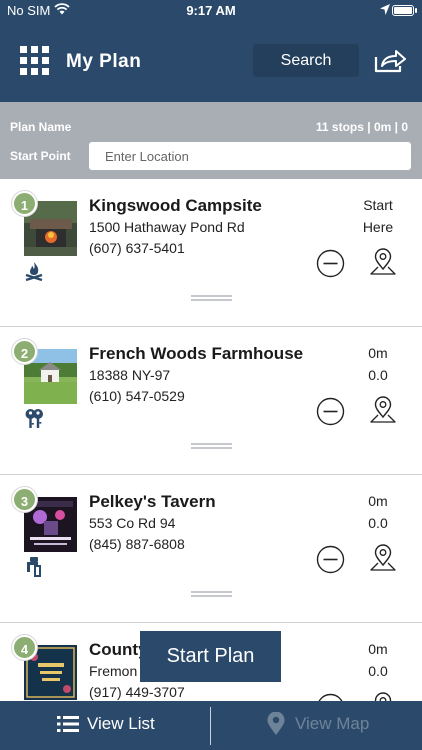  I want to click on view-list-label: View List, so click(121, 723).